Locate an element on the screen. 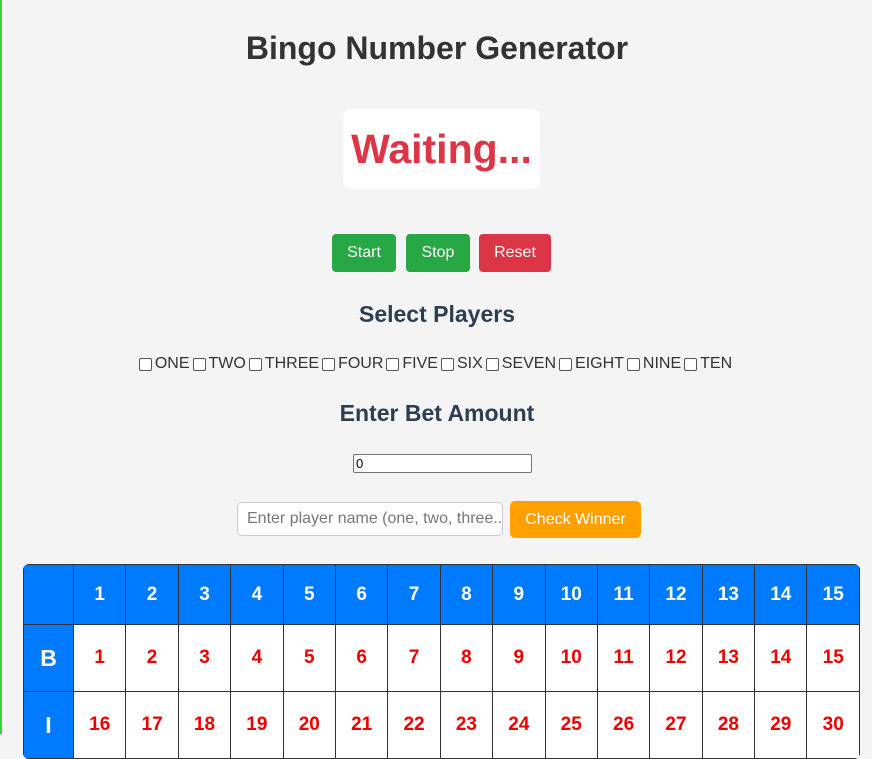 The width and height of the screenshot is (872, 759). column-header: 7 is located at coordinates (414, 594).